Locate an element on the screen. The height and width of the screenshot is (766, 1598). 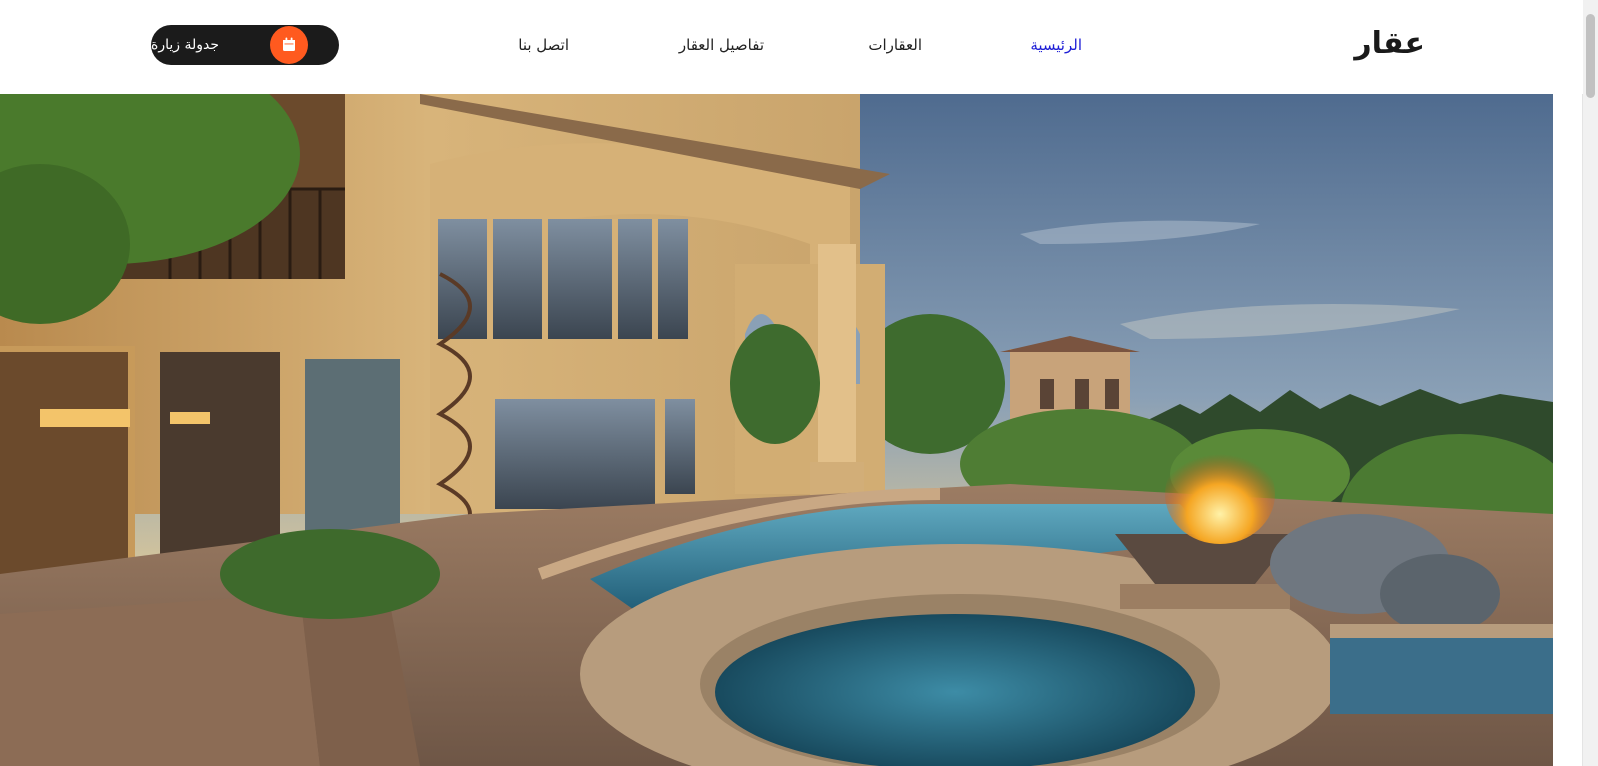
calendar-icon is located at coordinates (289, 45).